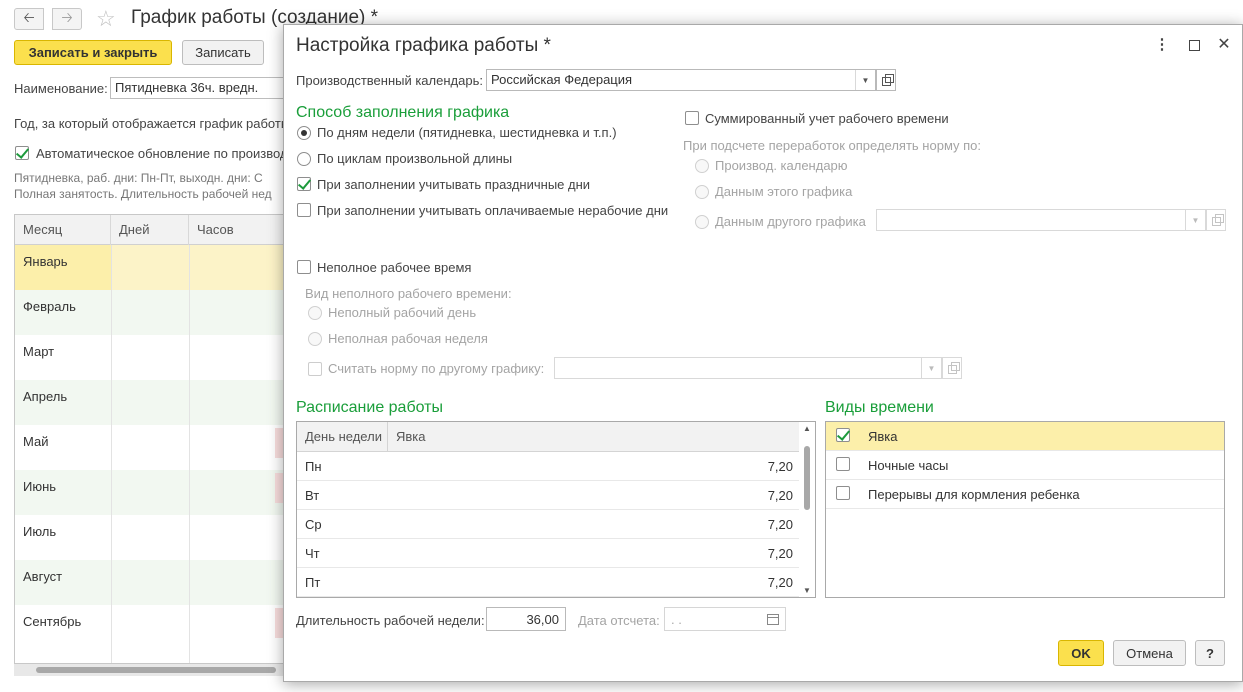 Image resolution: width=1243 pixels, height=692 pixels. I want to click on help-button: ?, so click(1210, 653).